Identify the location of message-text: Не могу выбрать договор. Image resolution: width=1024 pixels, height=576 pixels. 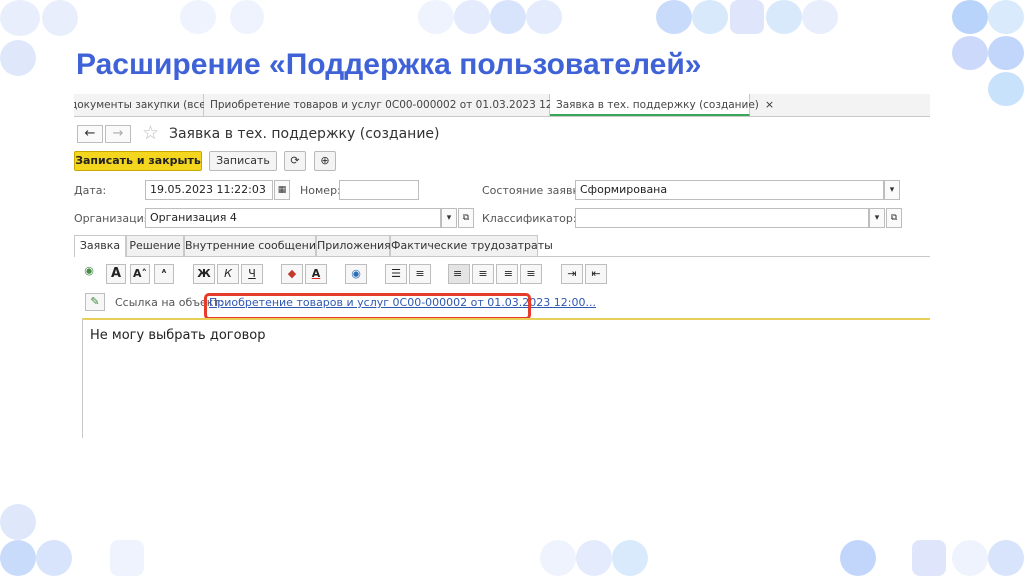
(178, 335).